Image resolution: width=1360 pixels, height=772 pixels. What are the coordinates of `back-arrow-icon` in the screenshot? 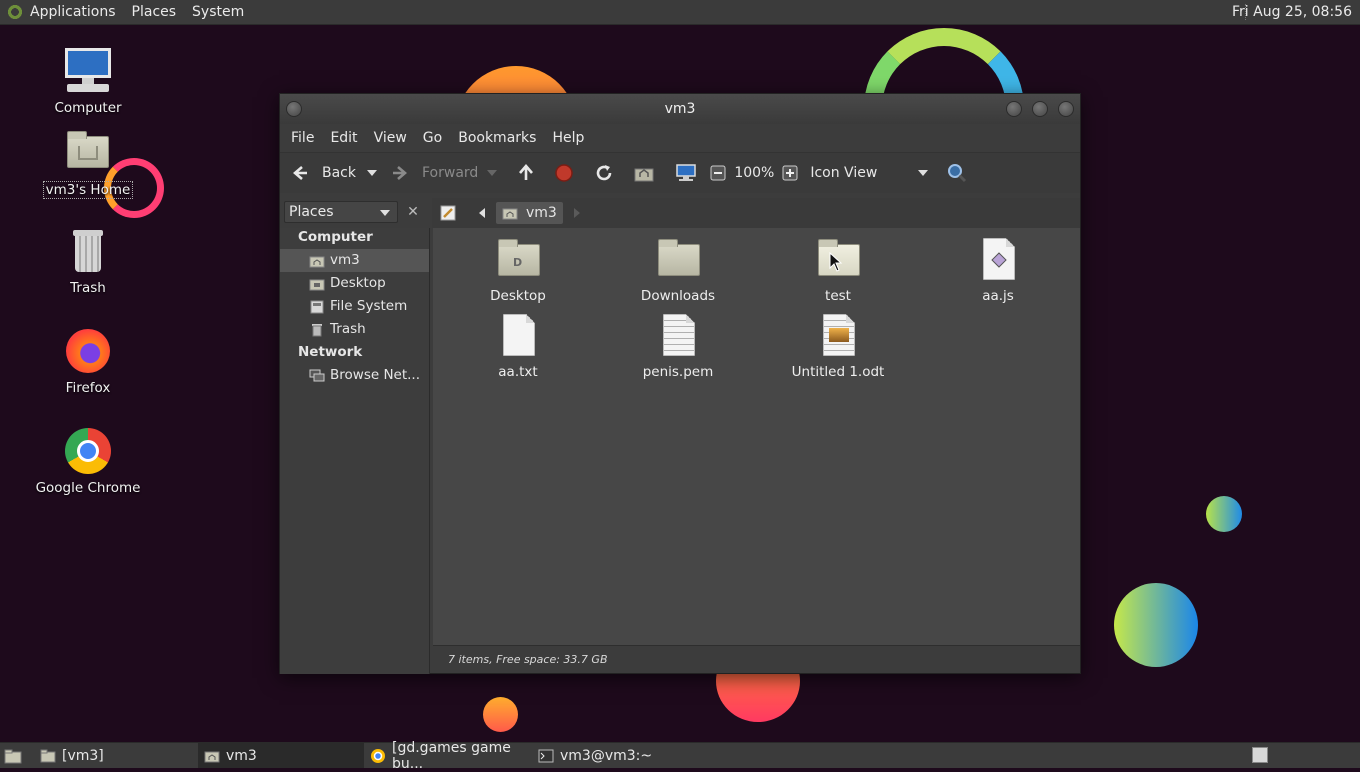 It's located at (300, 173).